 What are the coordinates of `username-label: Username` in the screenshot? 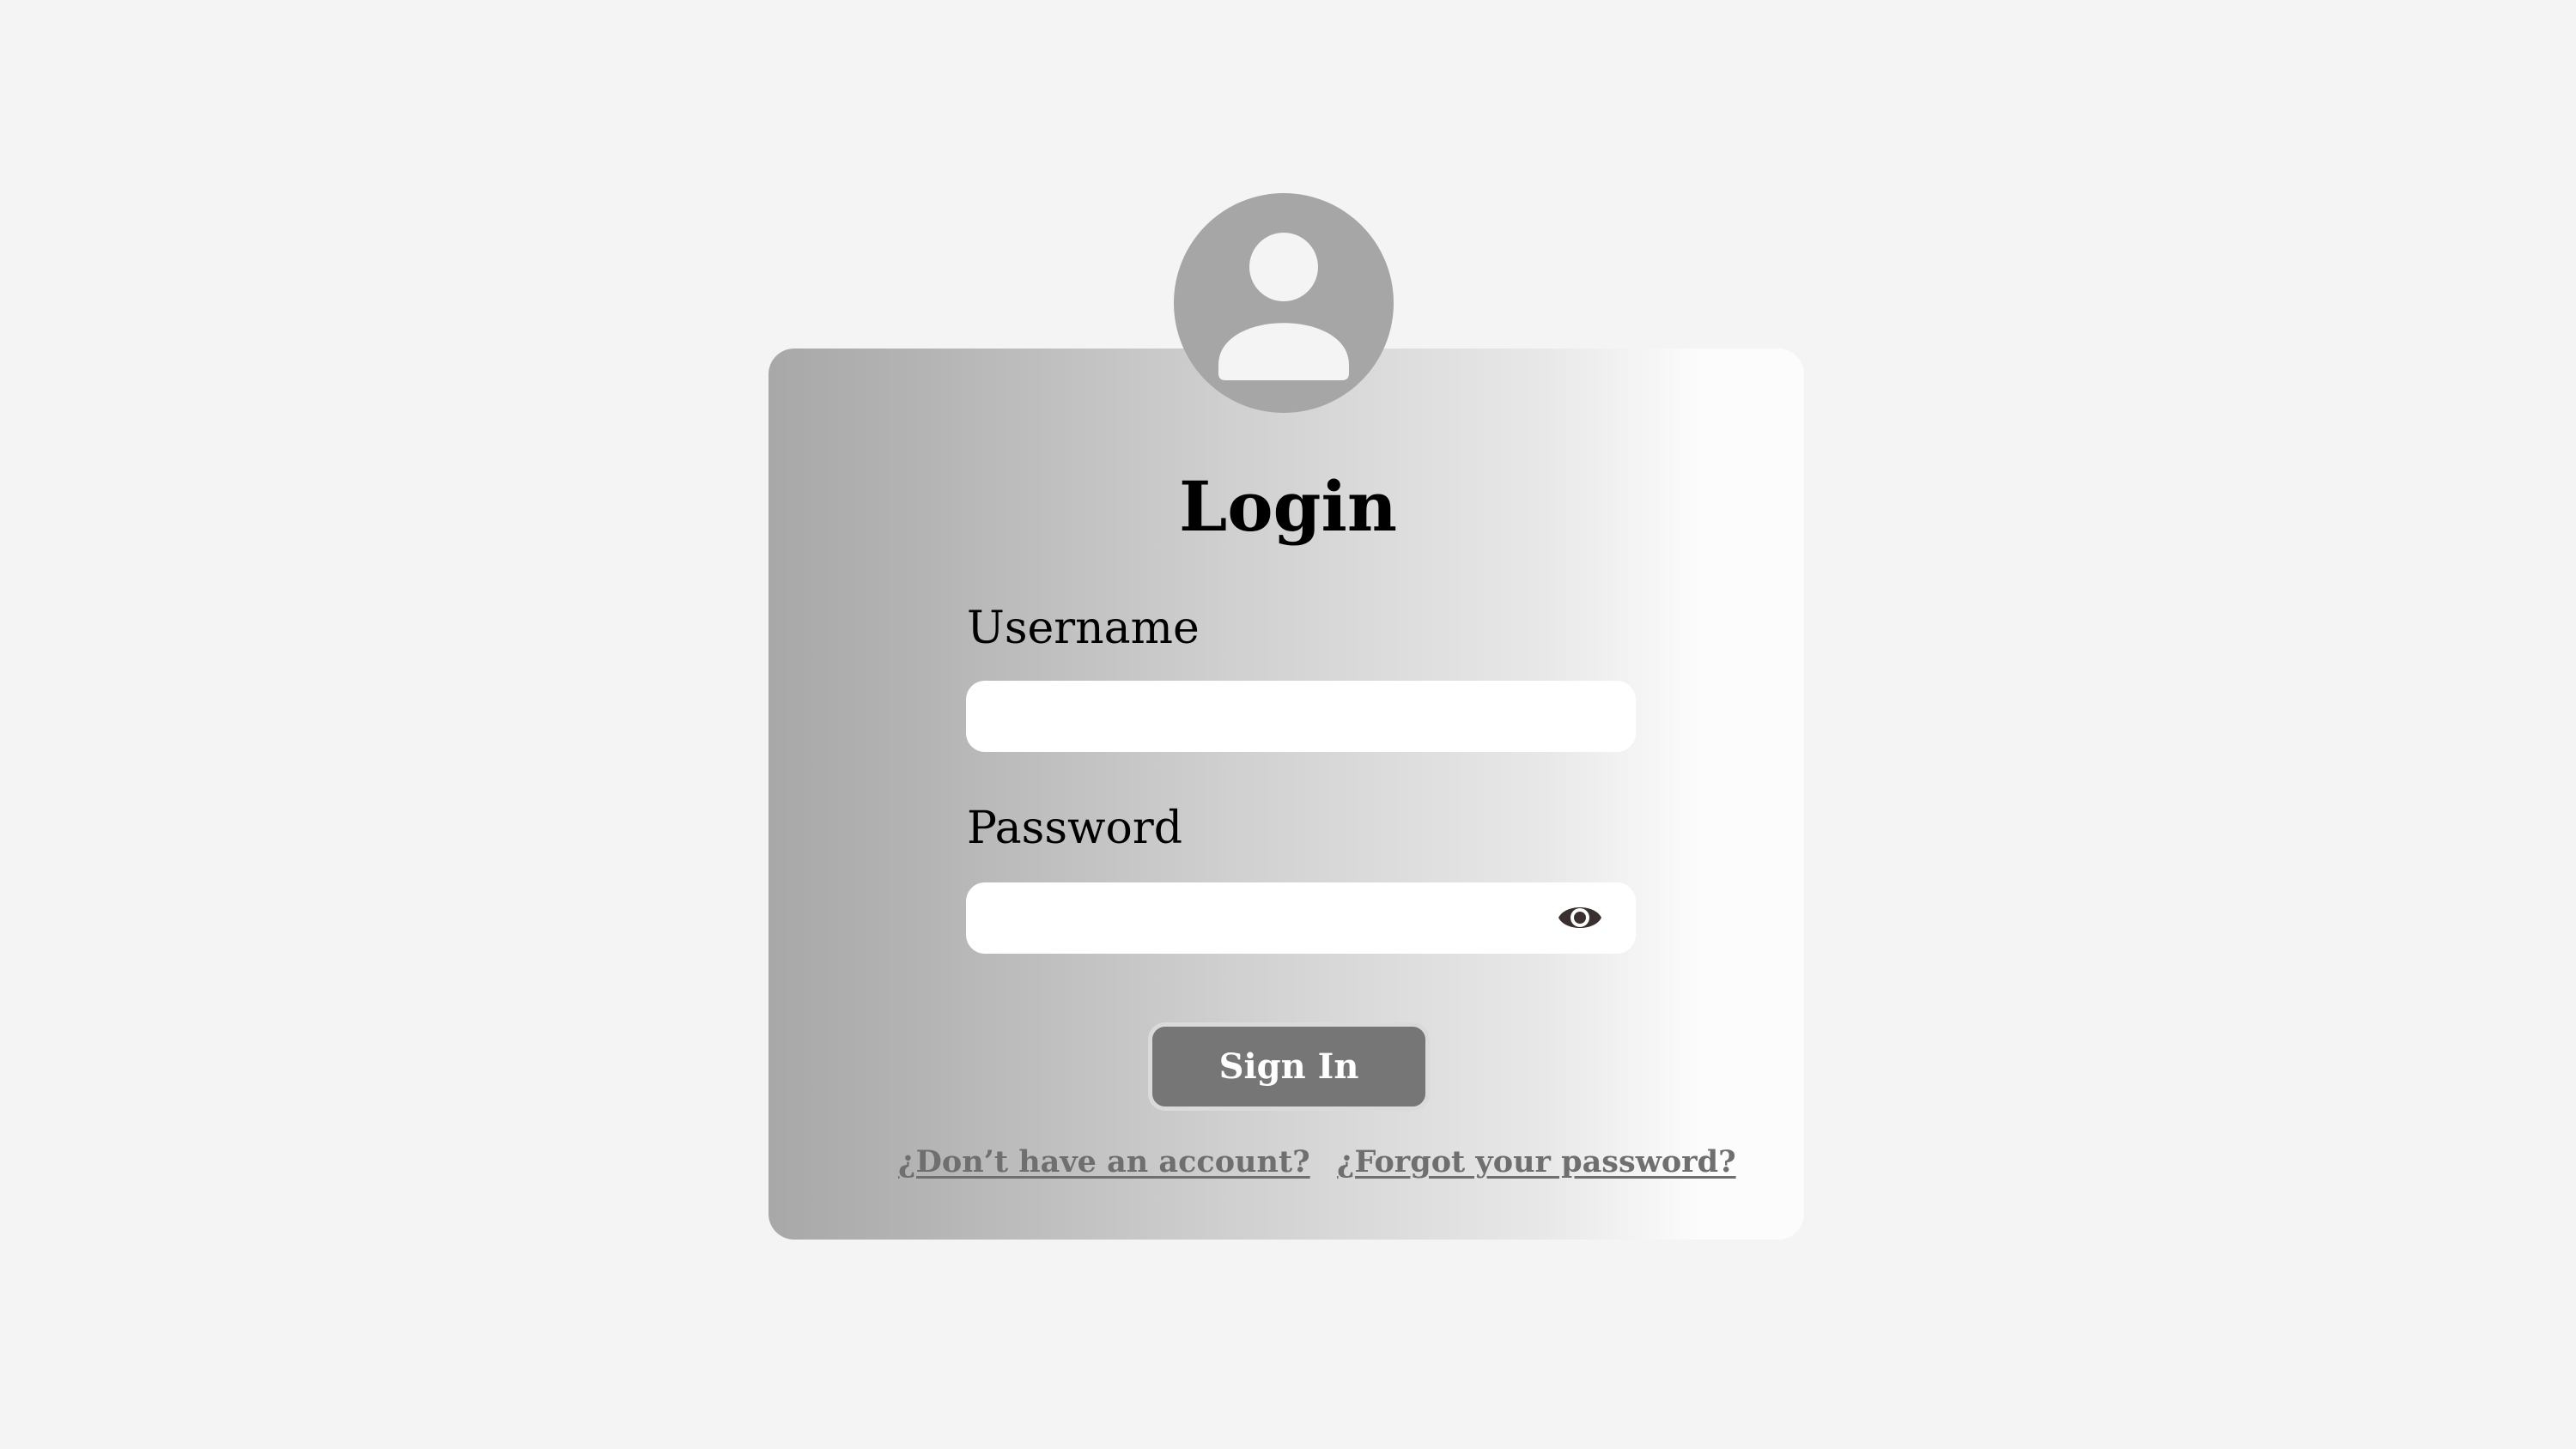 It's located at (1083, 628).